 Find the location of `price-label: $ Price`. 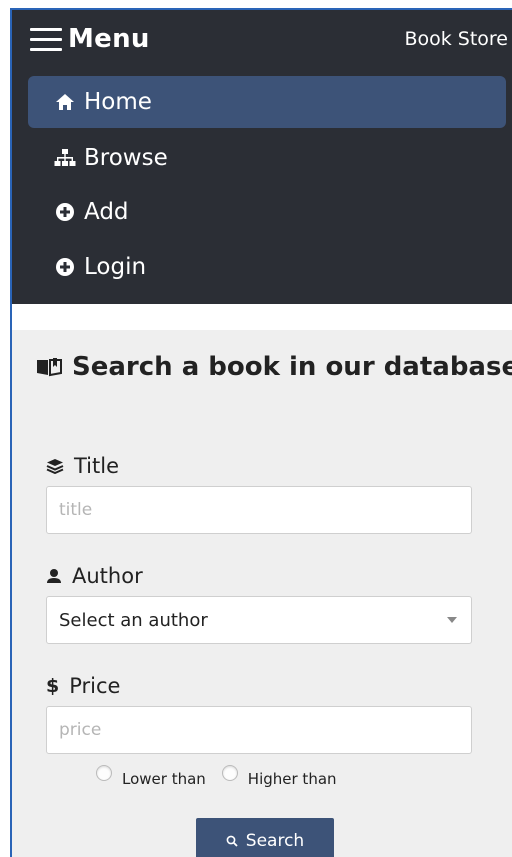

price-label: $ Price is located at coordinates (83, 686).